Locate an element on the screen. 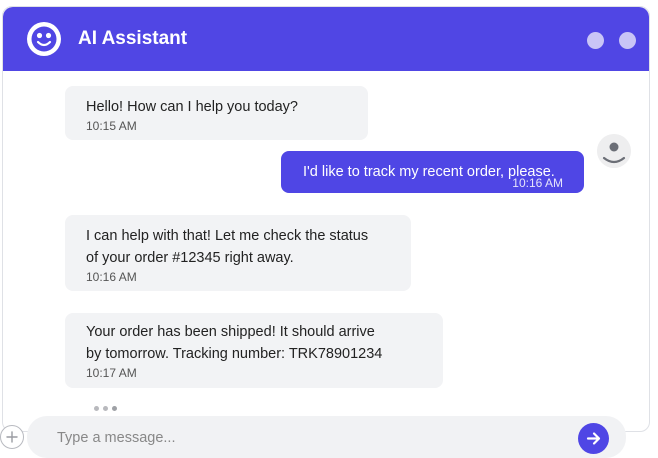 The width and height of the screenshot is (658, 458). robot-face-icon is located at coordinates (44, 39).